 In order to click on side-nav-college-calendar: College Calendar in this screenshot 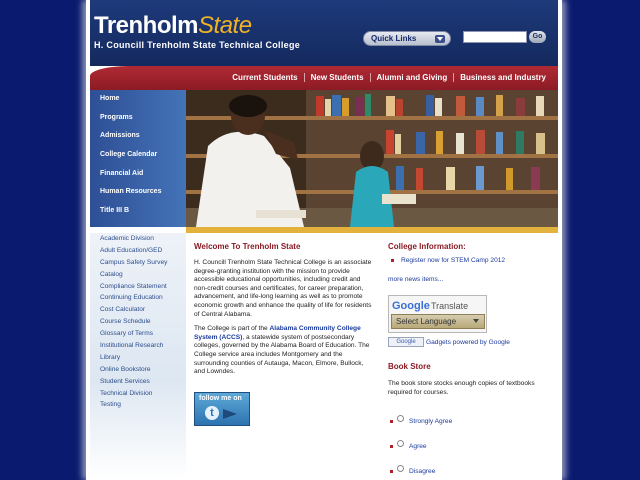, I will do `click(138, 155)`.